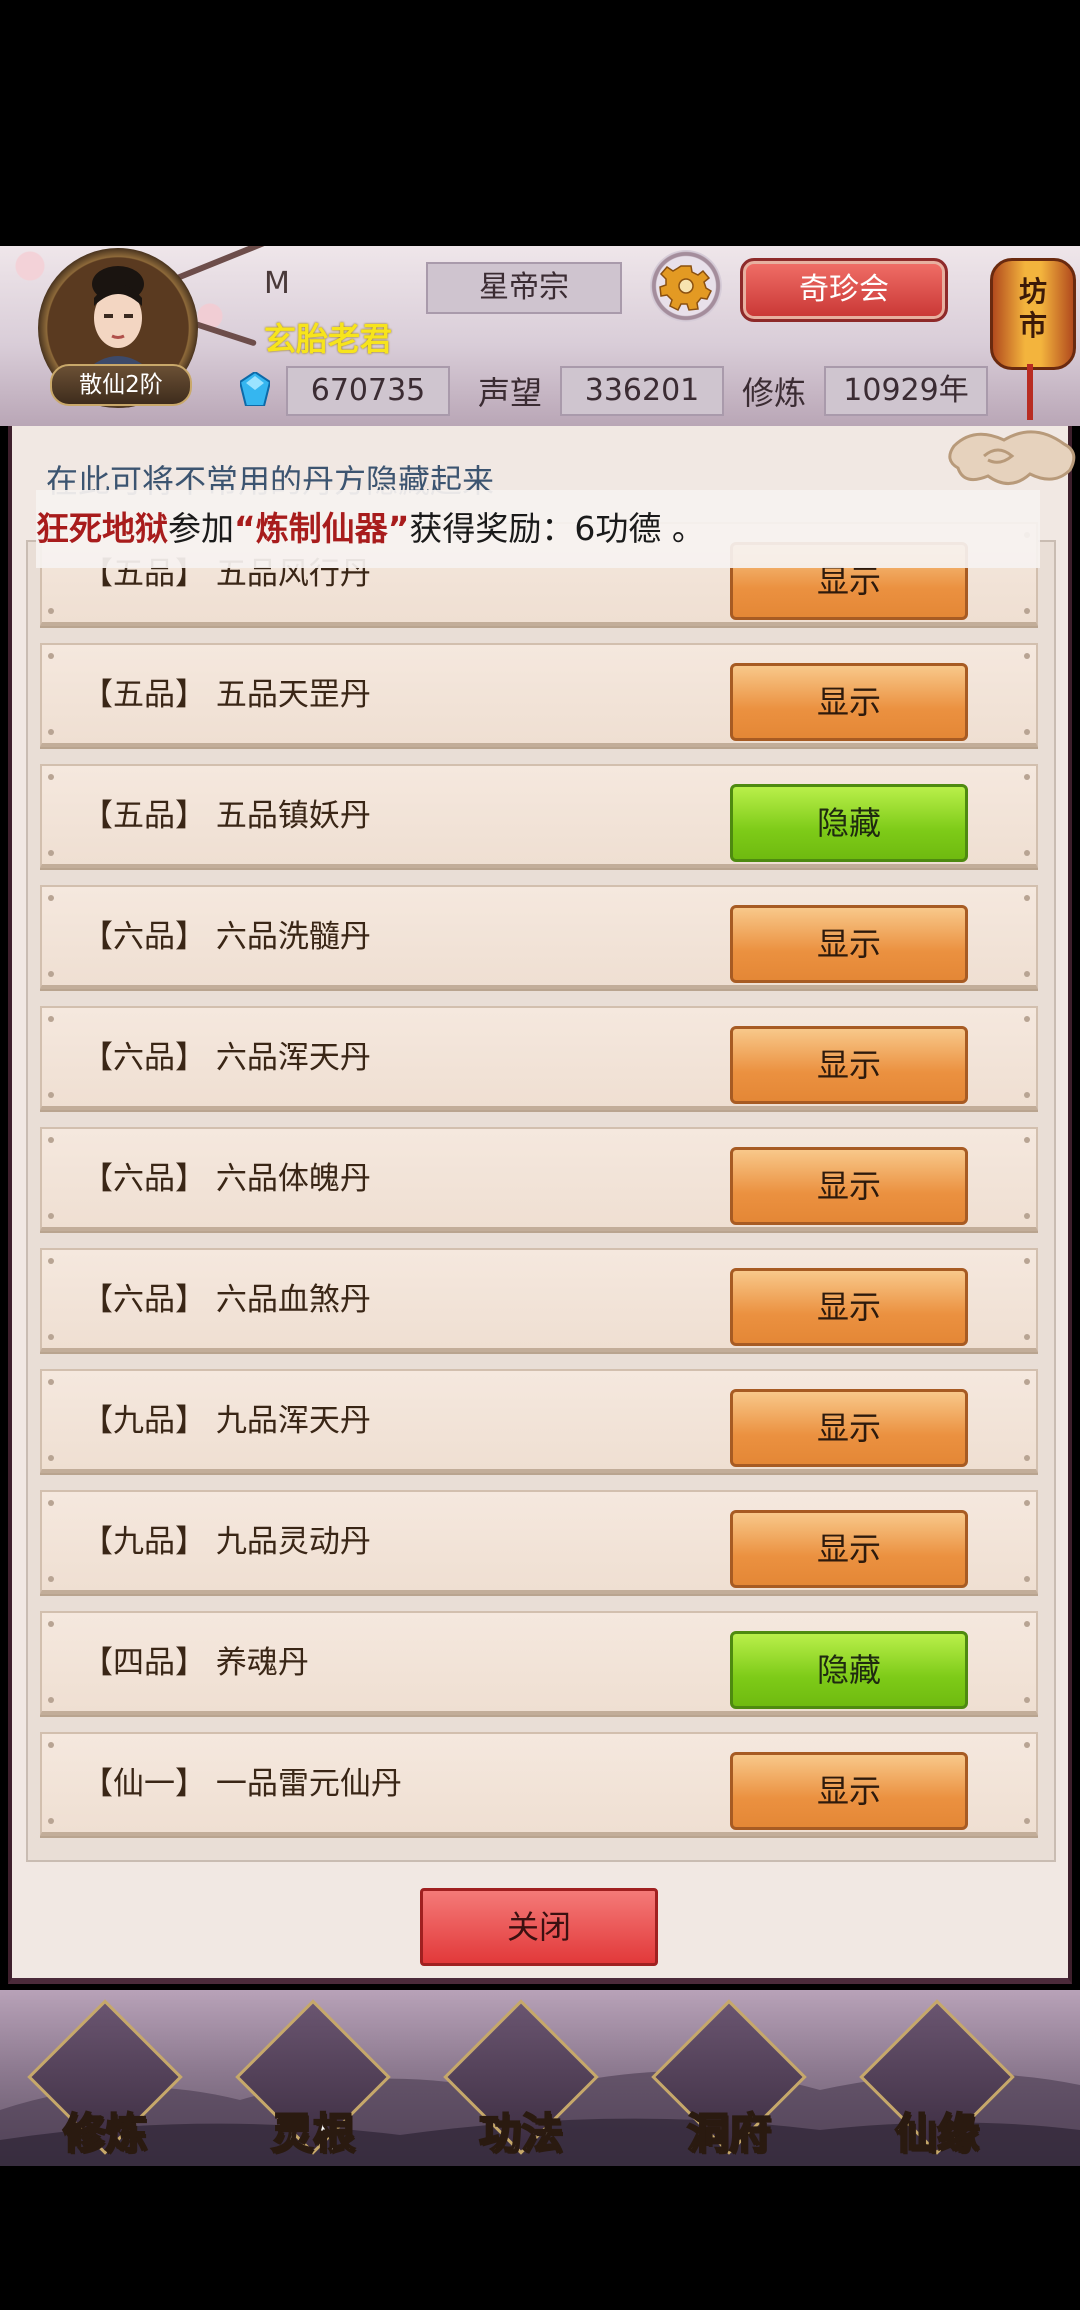 Image resolution: width=1080 pixels, height=2310 pixels. What do you see at coordinates (105, 2133) in the screenshot?
I see `nav-item-label: 修炼` at bounding box center [105, 2133].